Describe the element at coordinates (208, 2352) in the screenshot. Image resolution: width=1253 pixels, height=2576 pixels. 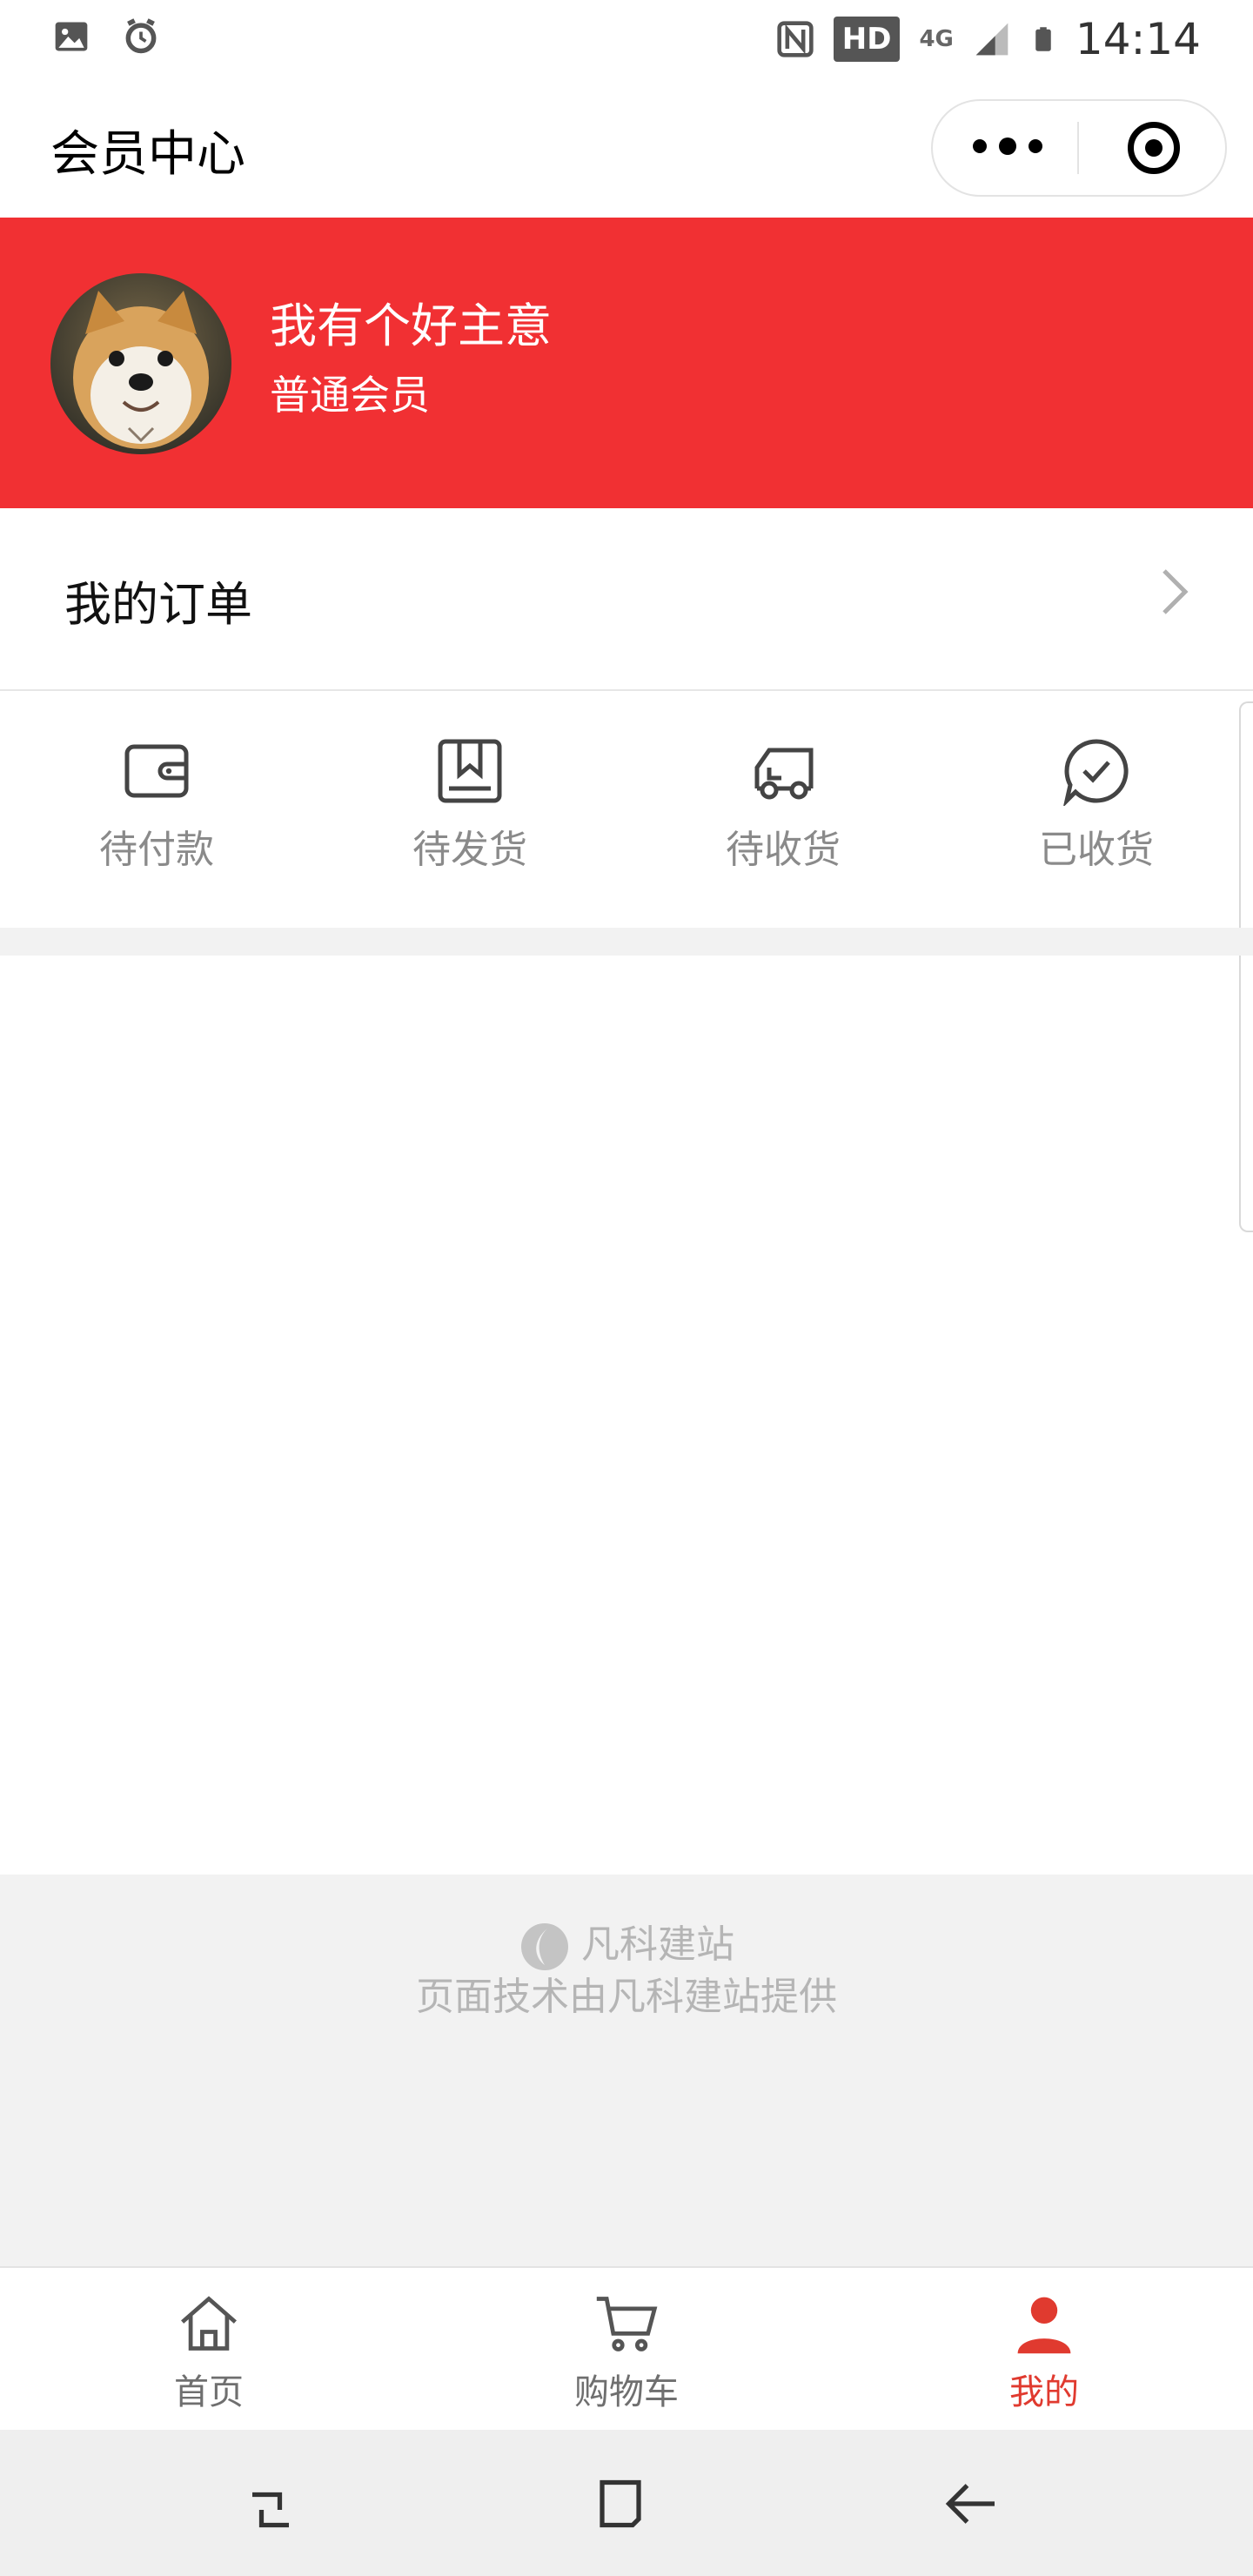
I see `tab-home: 首页` at that location.